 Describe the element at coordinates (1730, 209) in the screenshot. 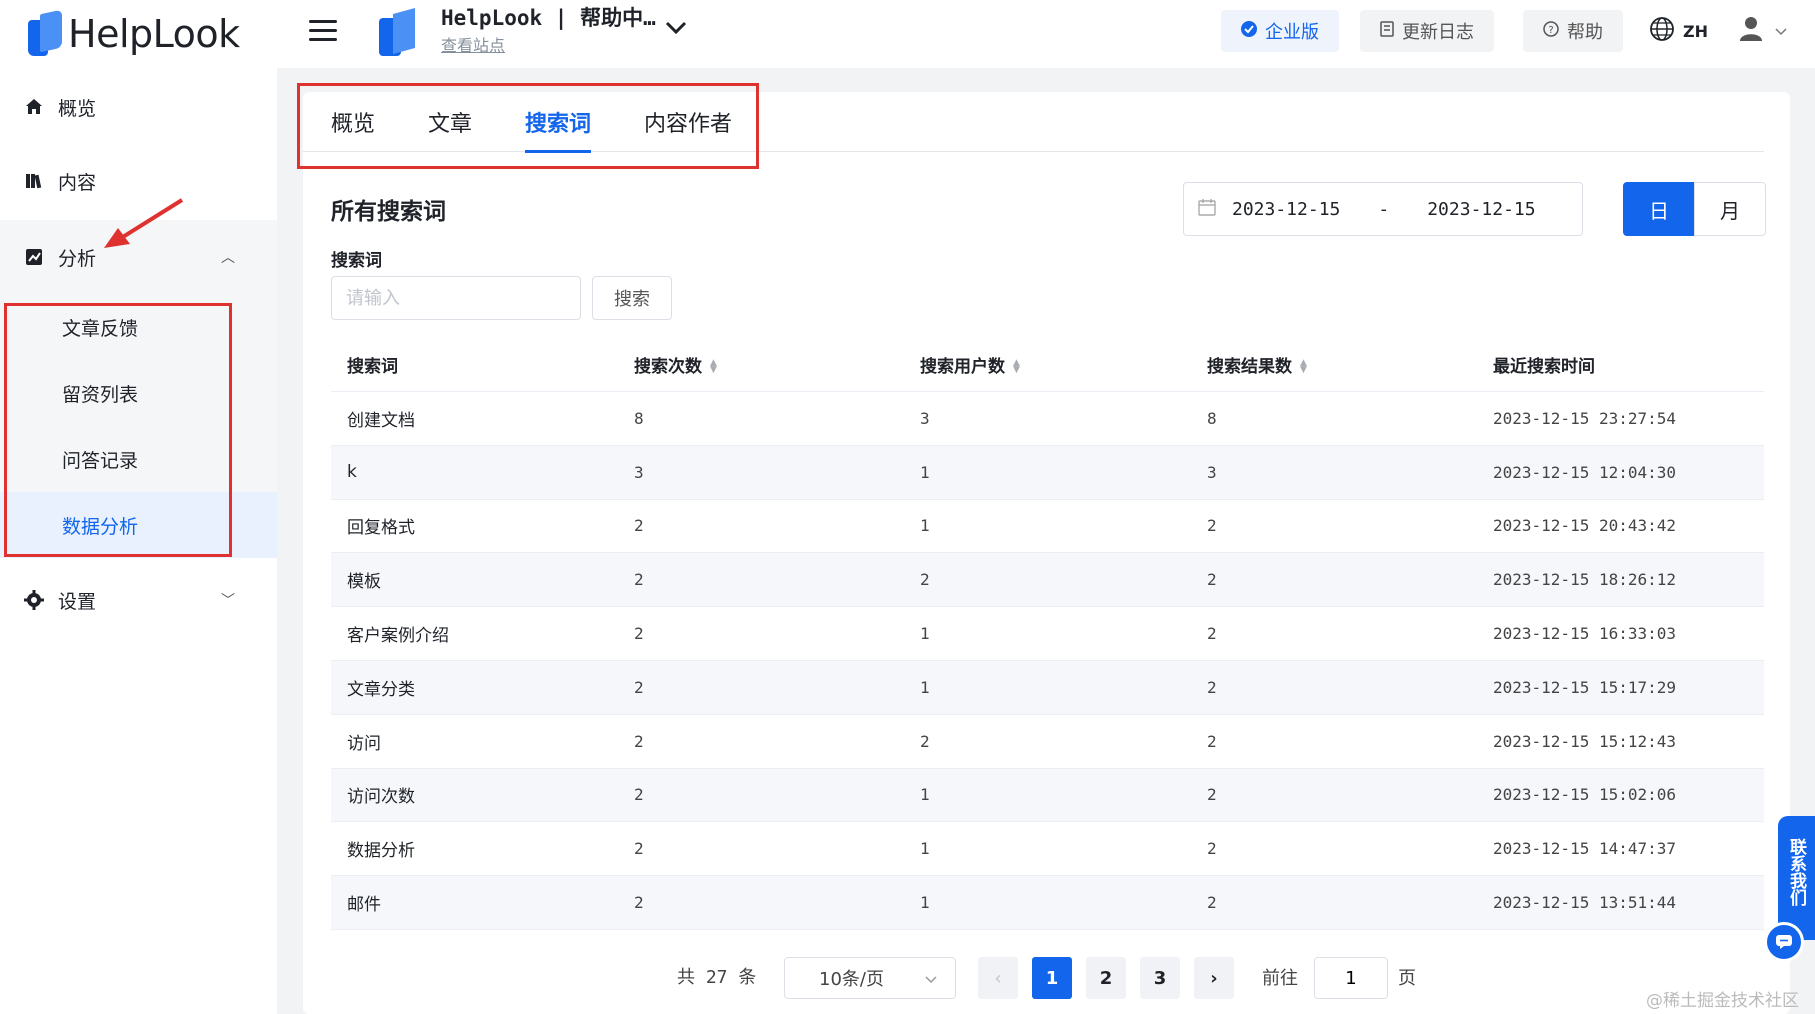

I see `month-toggle: 月` at that location.